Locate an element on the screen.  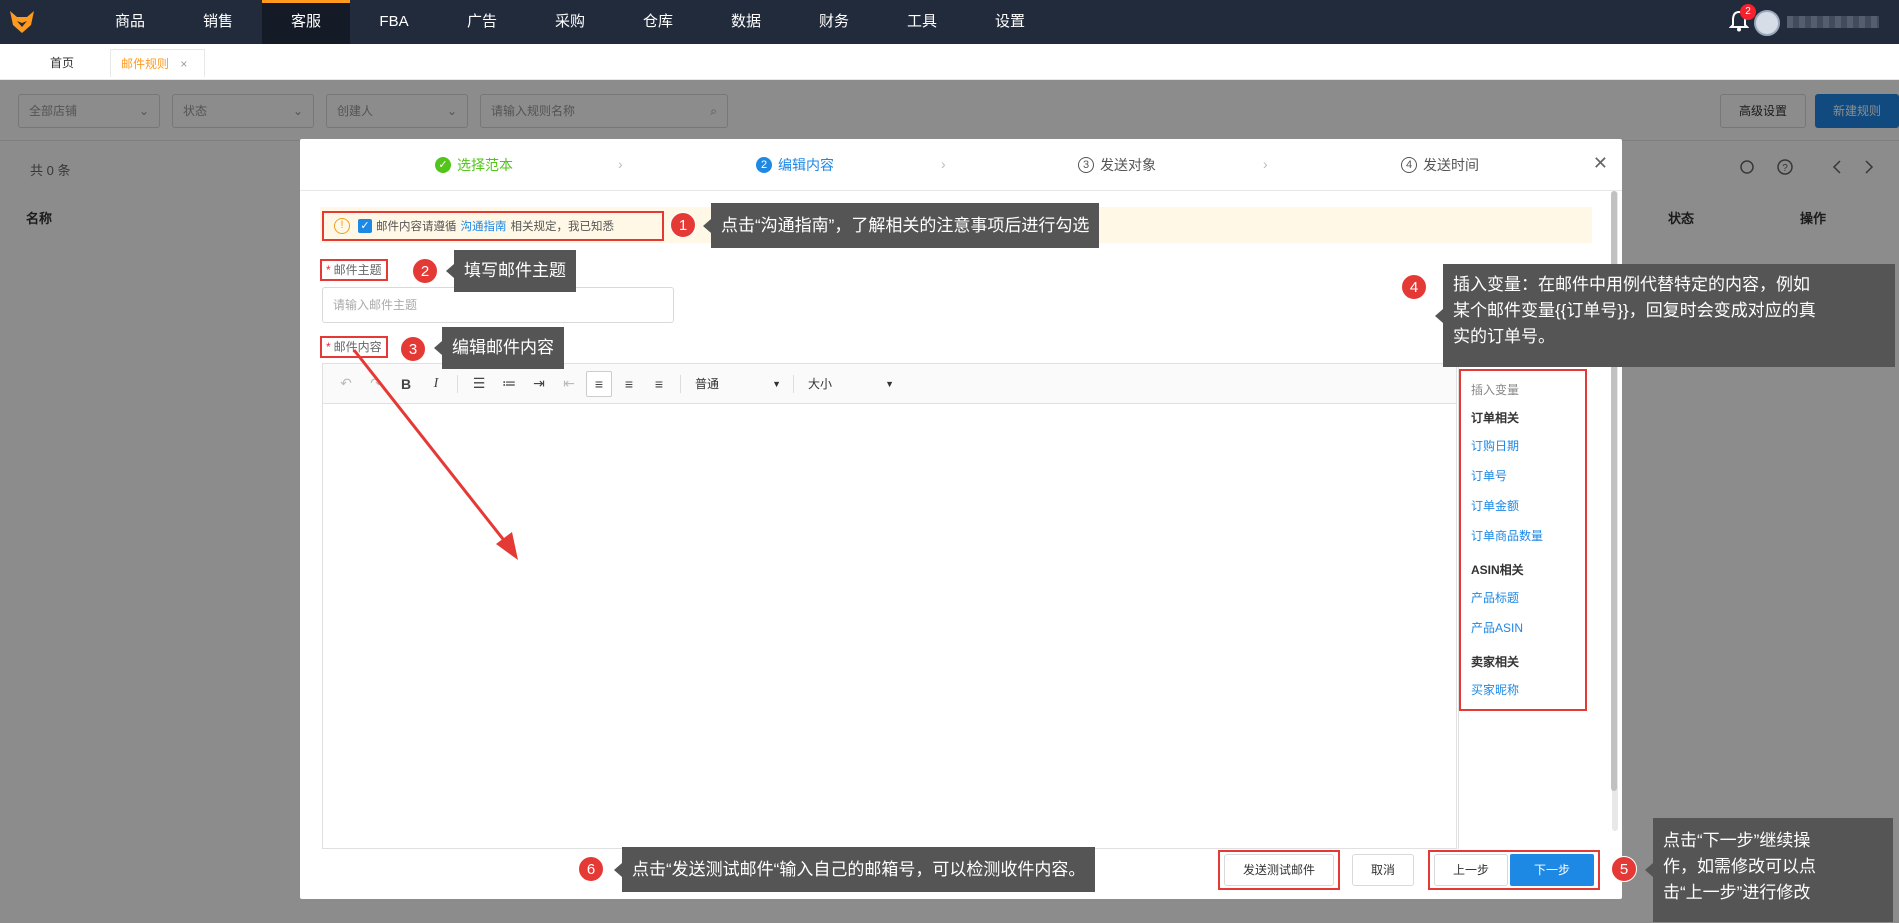
variable-product-asin: 产品ASIN is located at coordinates (1497, 627).